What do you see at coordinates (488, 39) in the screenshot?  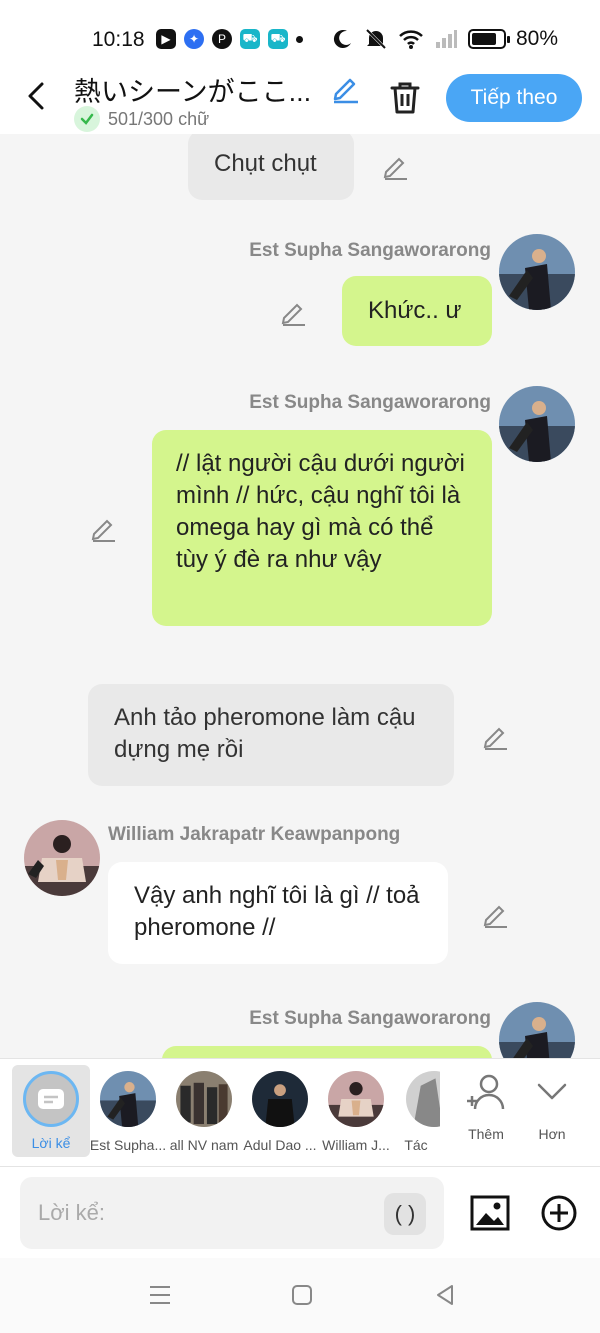 I see `battery-icon` at bounding box center [488, 39].